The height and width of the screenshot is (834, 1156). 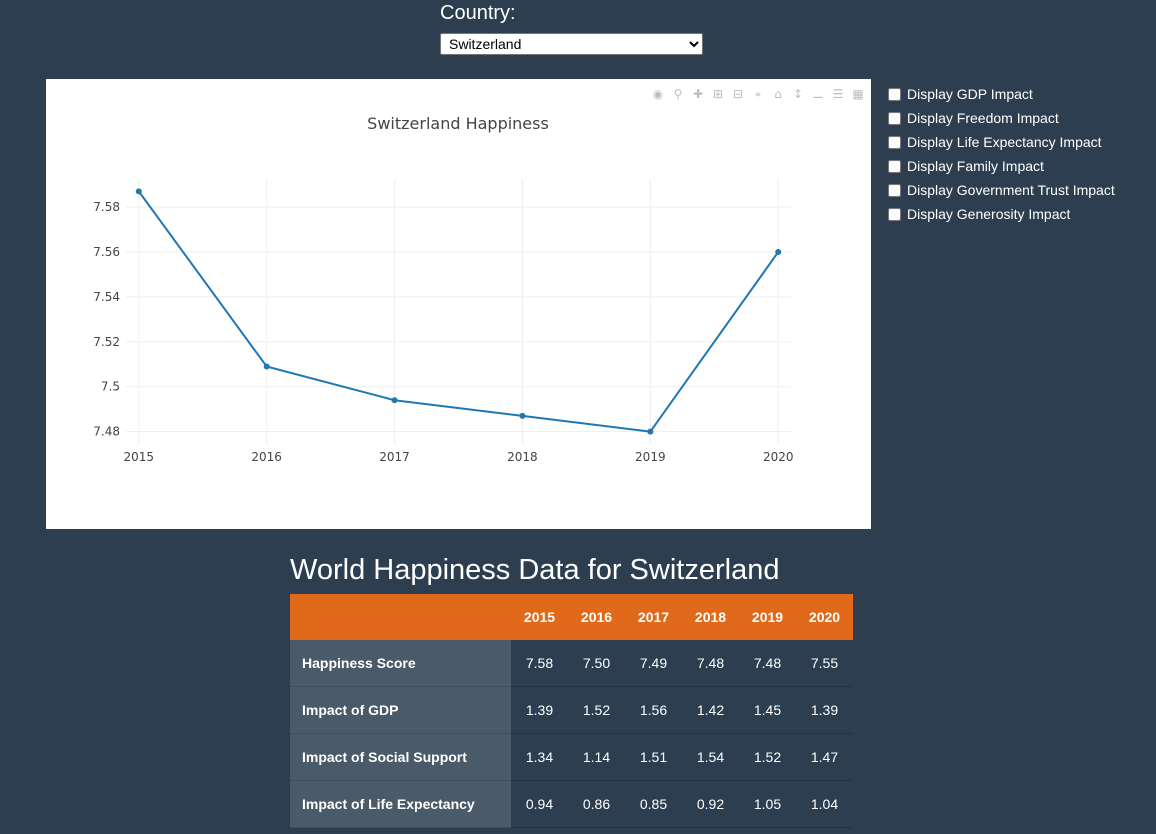 What do you see at coordinates (778, 457) in the screenshot?
I see `x-tick-label: 2020` at bounding box center [778, 457].